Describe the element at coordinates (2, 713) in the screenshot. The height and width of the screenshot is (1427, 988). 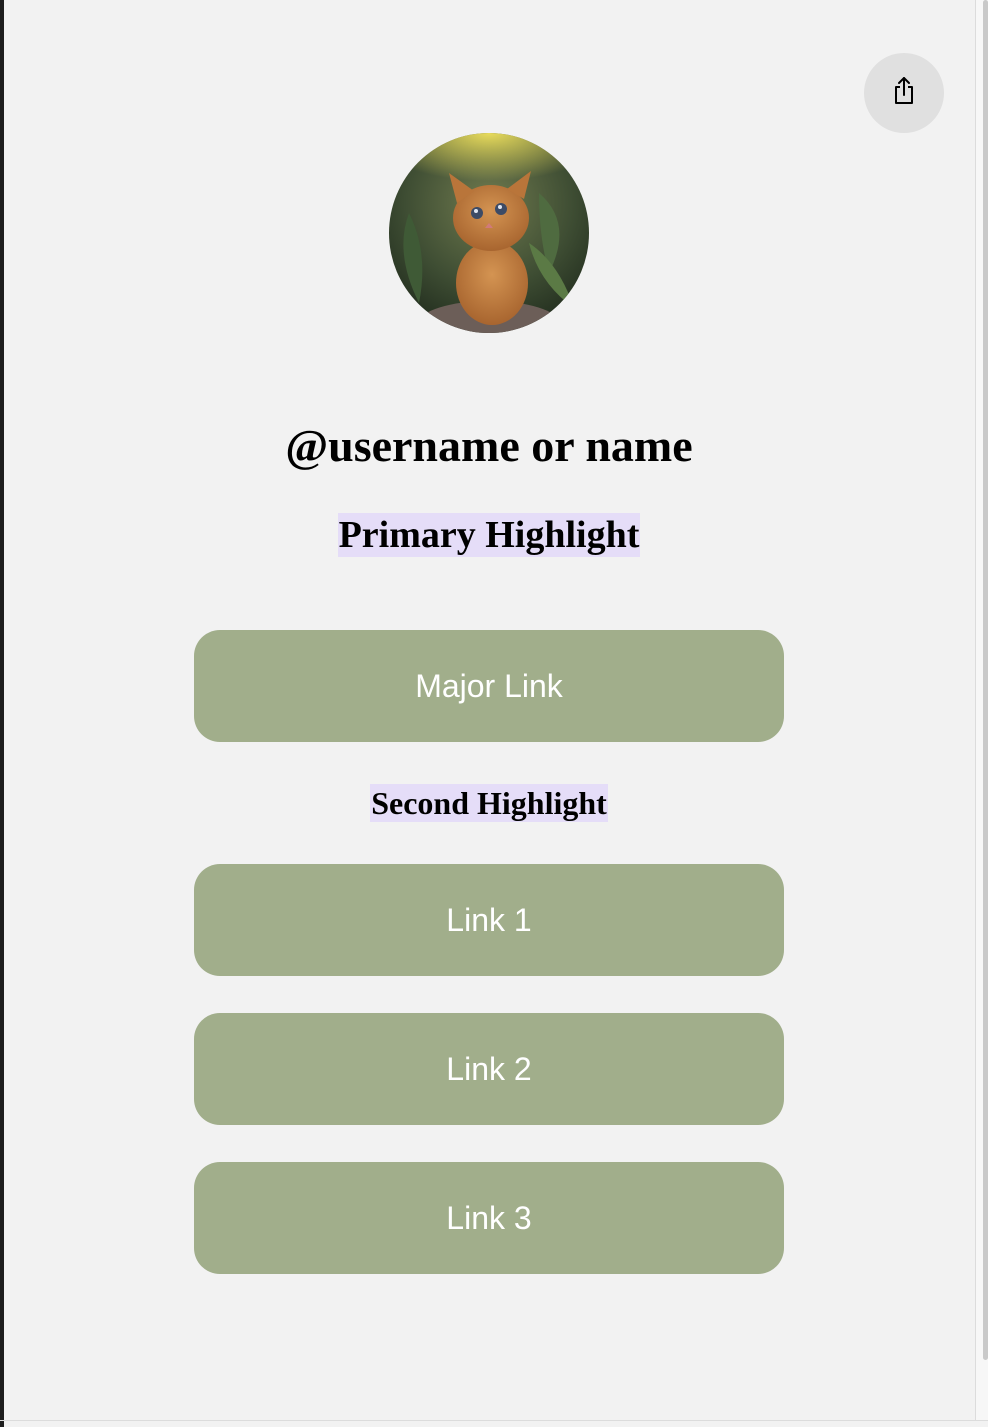
I see `window-edge` at that location.